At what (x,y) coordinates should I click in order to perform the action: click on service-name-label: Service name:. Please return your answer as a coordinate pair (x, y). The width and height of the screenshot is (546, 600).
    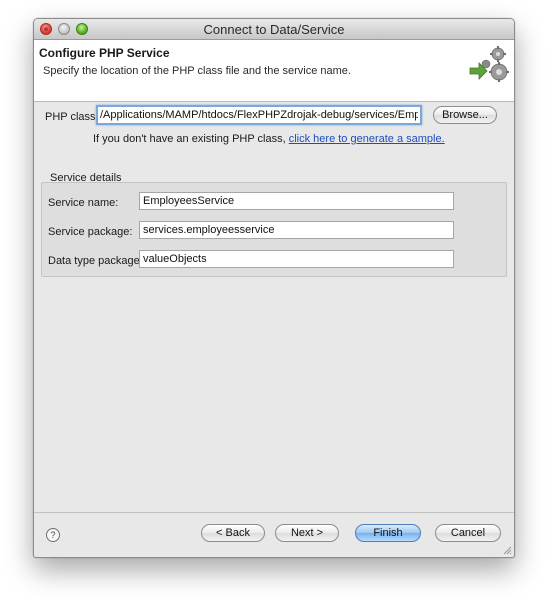
    Looking at the image, I should click on (83, 203).